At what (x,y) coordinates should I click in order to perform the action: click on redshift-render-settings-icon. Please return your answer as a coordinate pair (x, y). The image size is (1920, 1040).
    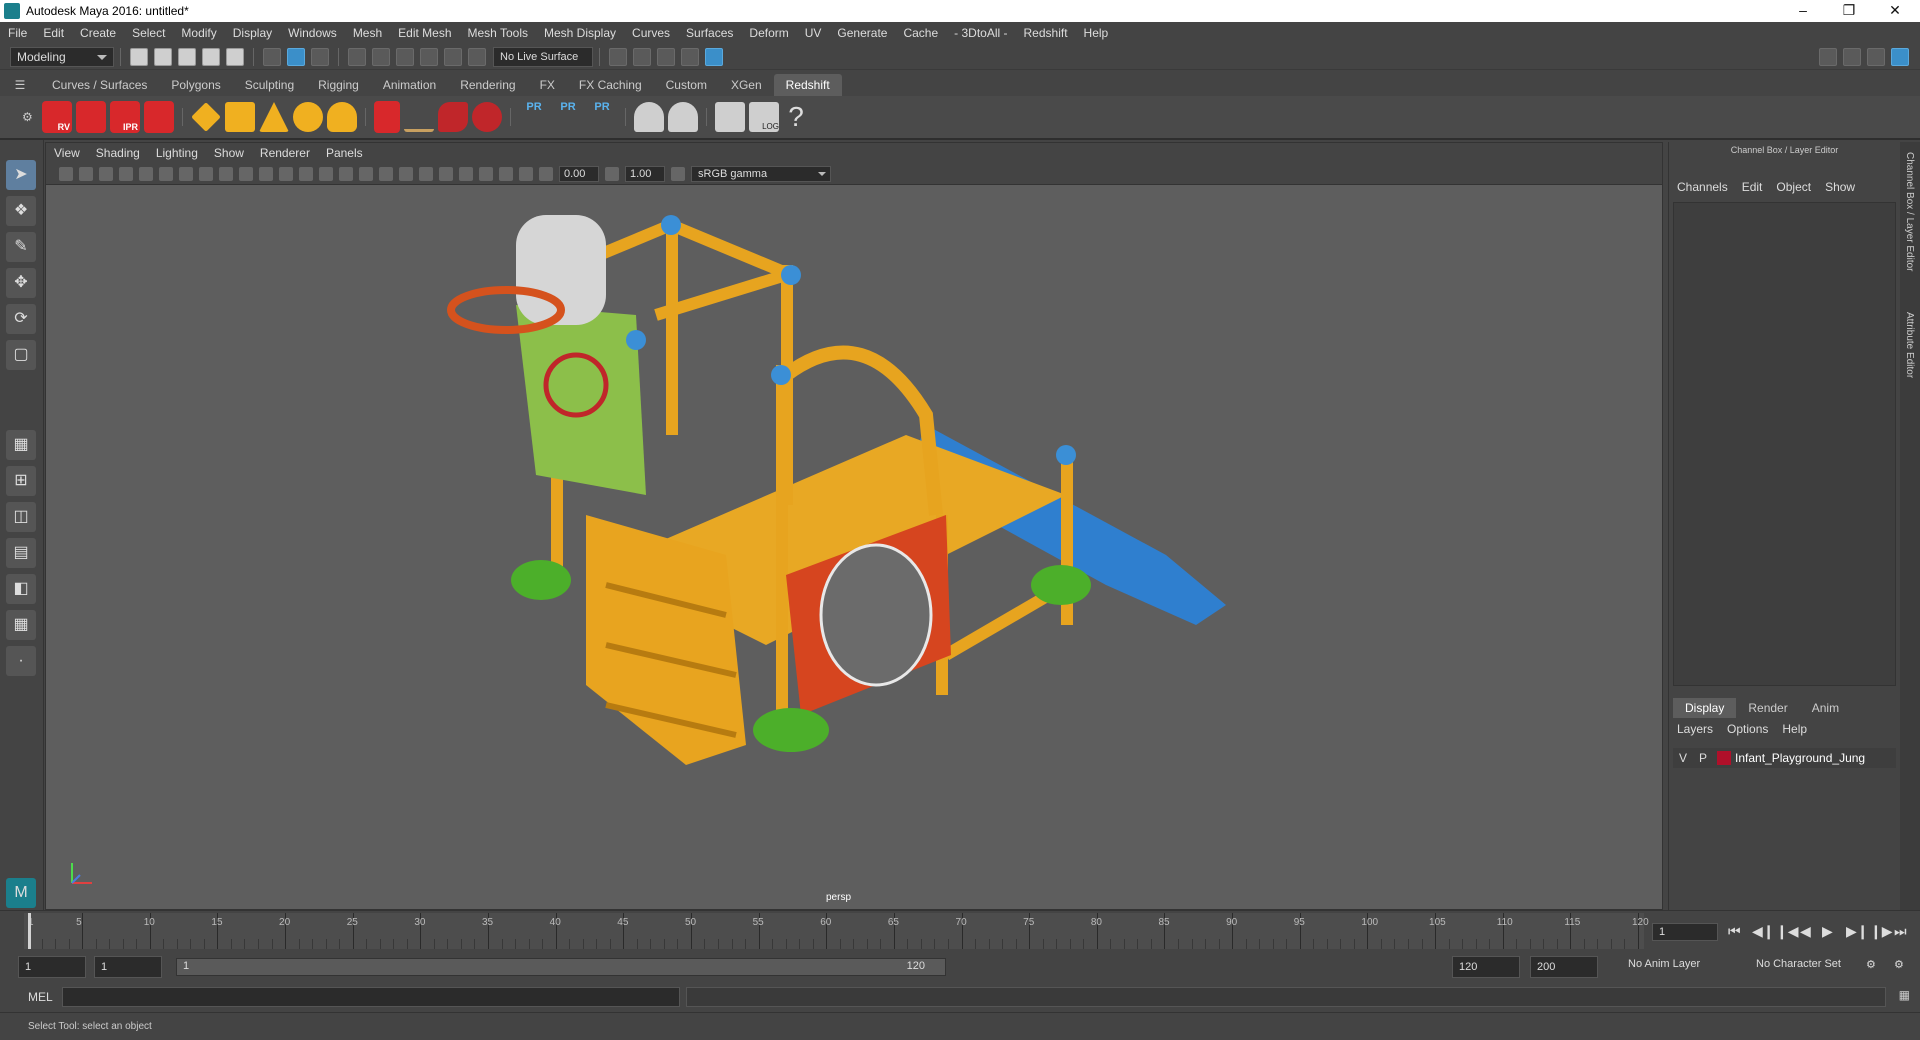
    Looking at the image, I should click on (159, 117).